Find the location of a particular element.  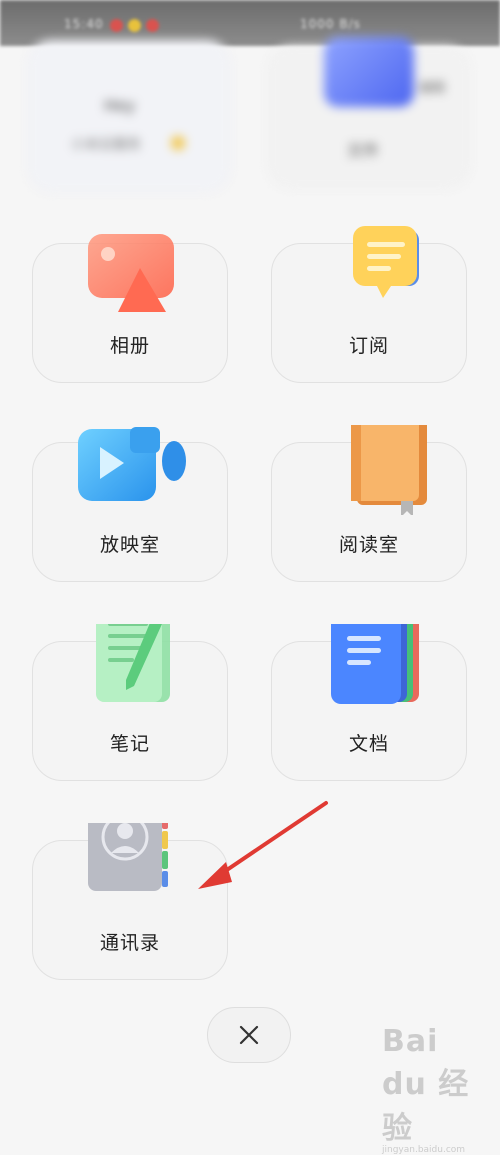

document-icon is located at coordinates (372, 669).